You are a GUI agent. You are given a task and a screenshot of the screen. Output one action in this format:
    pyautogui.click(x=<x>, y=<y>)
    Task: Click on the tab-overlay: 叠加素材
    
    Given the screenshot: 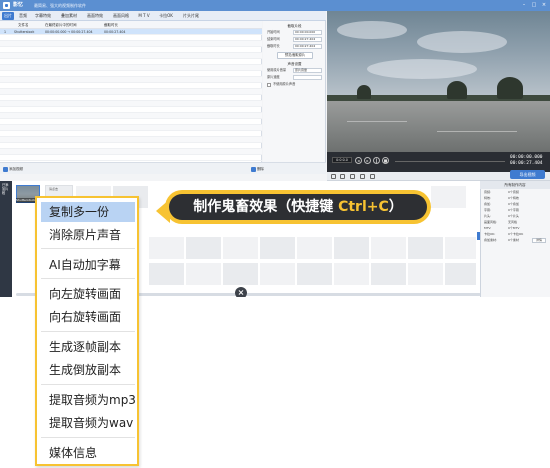 What is the action you would take?
    pyautogui.click(x=69, y=16)
    